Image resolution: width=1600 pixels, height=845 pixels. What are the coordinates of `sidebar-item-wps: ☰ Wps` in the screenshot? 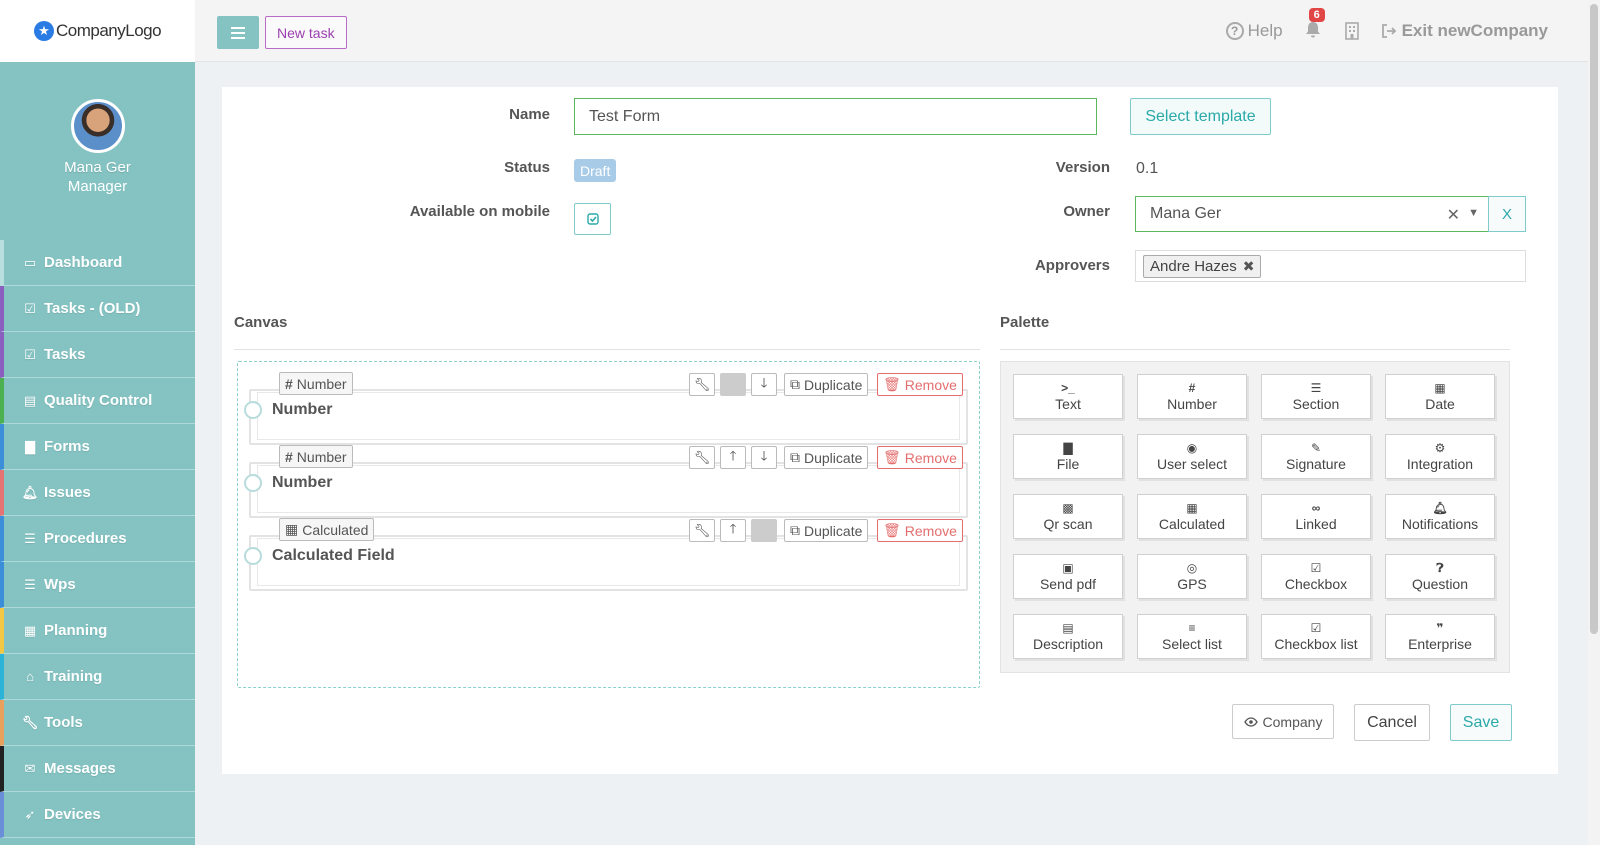 It's located at (97, 585).